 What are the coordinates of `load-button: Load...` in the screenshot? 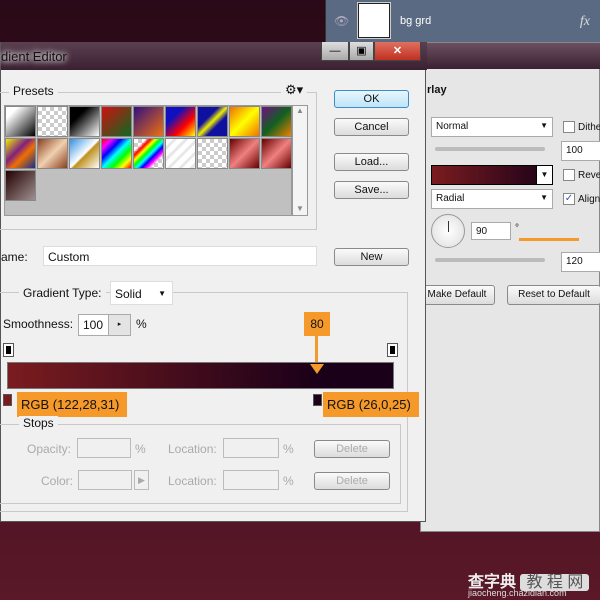 It's located at (371, 162).